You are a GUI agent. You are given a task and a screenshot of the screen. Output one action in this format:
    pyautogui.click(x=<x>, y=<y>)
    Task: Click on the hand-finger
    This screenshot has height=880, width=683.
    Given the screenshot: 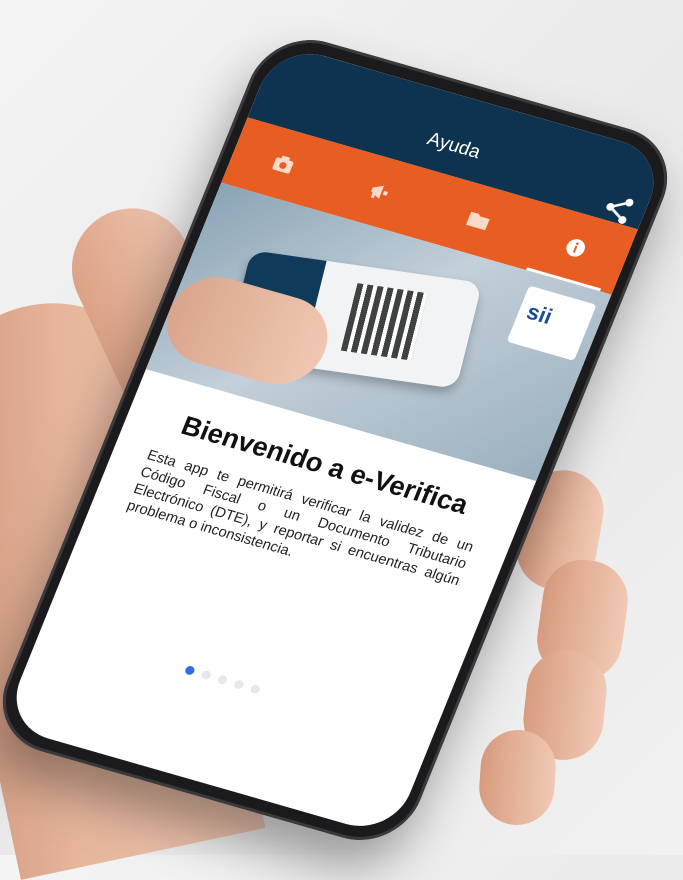 What is the action you would take?
    pyautogui.click(x=517, y=777)
    